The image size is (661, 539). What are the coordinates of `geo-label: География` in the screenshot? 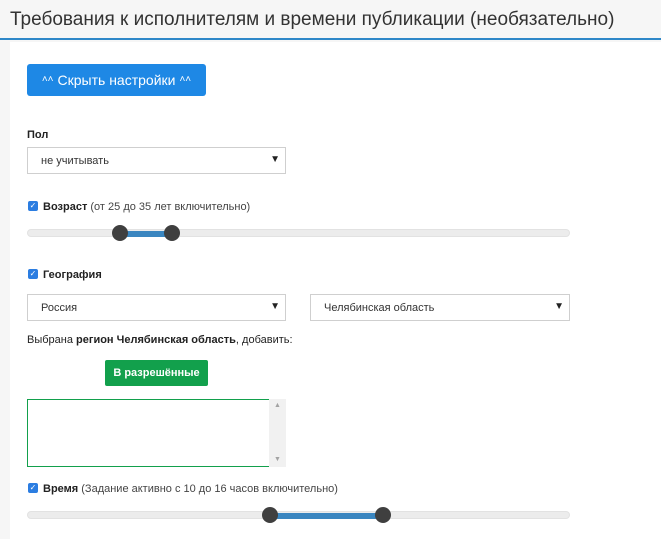 It's located at (72, 275).